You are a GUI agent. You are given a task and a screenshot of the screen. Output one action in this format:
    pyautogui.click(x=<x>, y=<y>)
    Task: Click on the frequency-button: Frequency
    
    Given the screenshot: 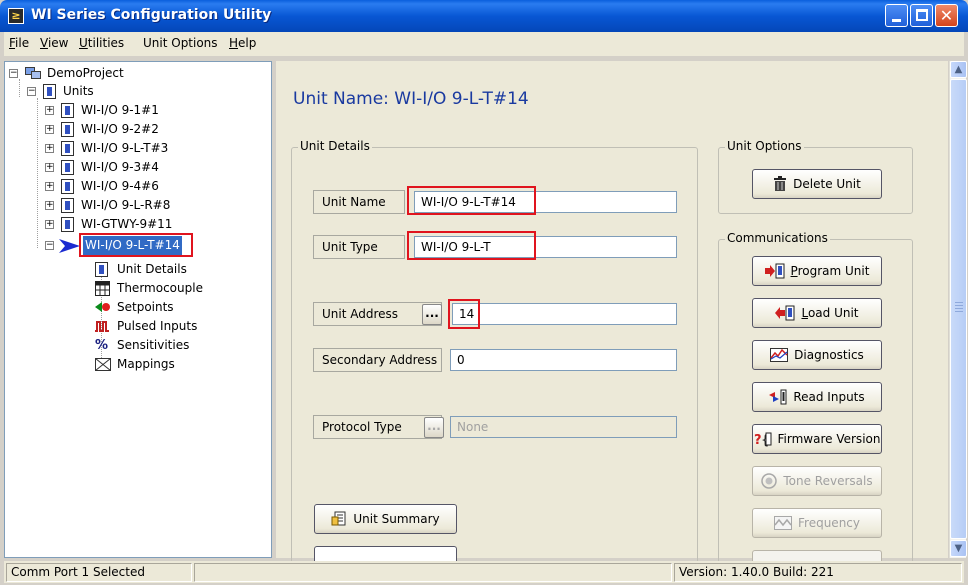 What is the action you would take?
    pyautogui.click(x=817, y=523)
    